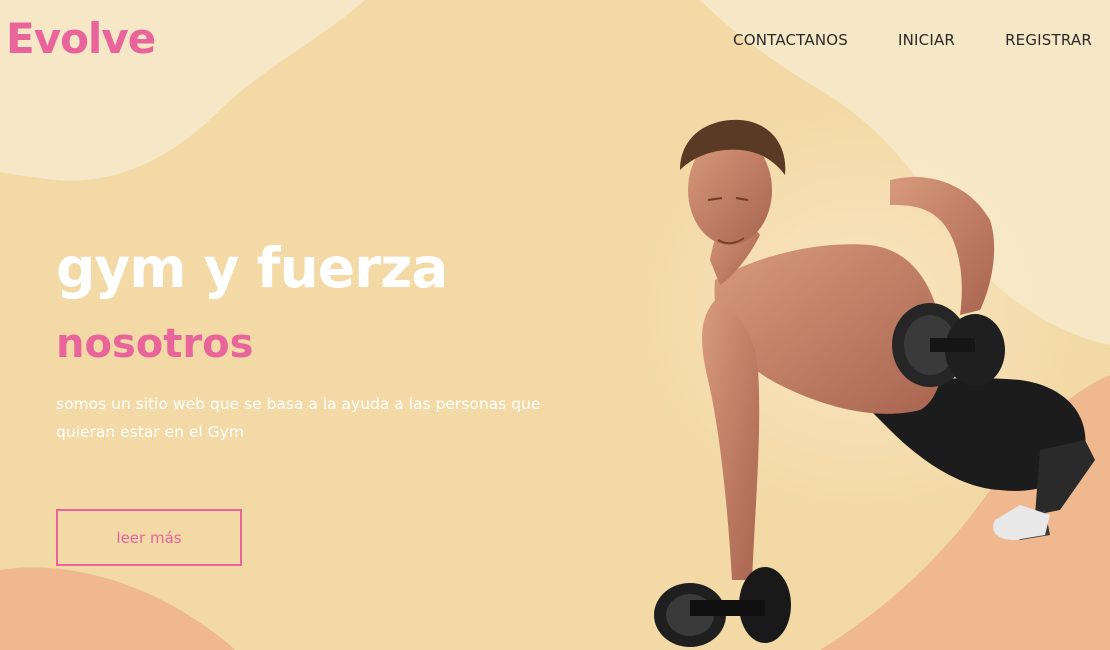  I want to click on brand-logo: Evolve, so click(81, 39).